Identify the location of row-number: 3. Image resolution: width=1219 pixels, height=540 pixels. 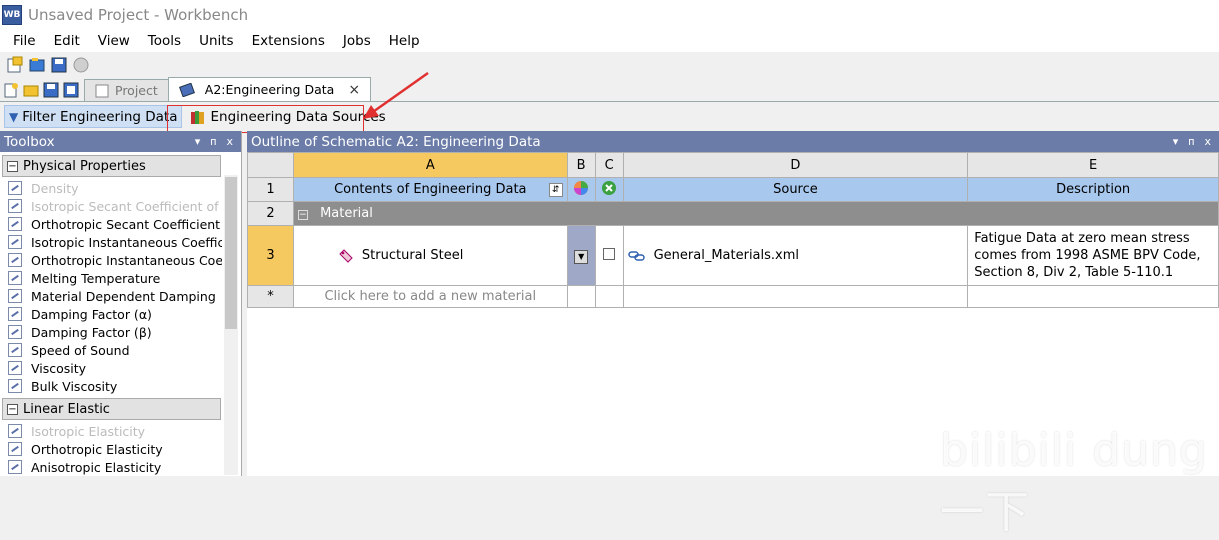
(270, 255).